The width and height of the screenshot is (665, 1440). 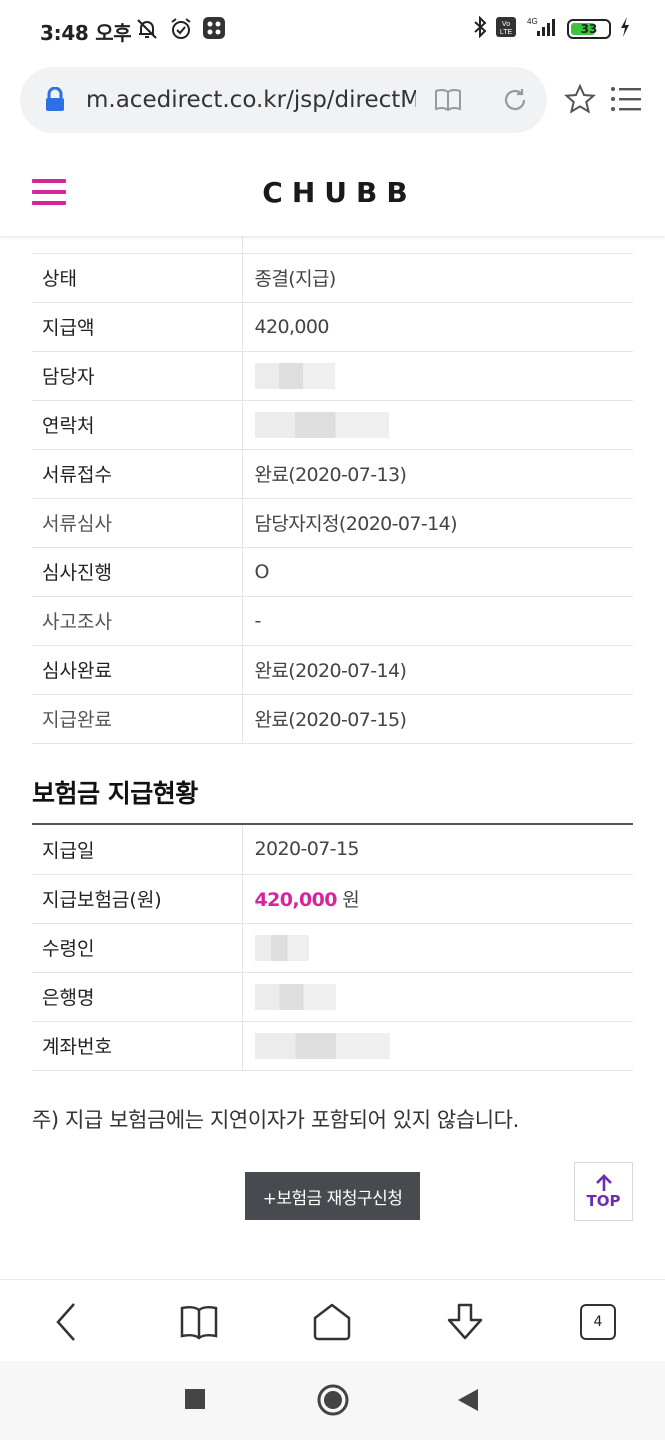 What do you see at coordinates (137, 425) in the screenshot?
I see `row-label: 연락처` at bounding box center [137, 425].